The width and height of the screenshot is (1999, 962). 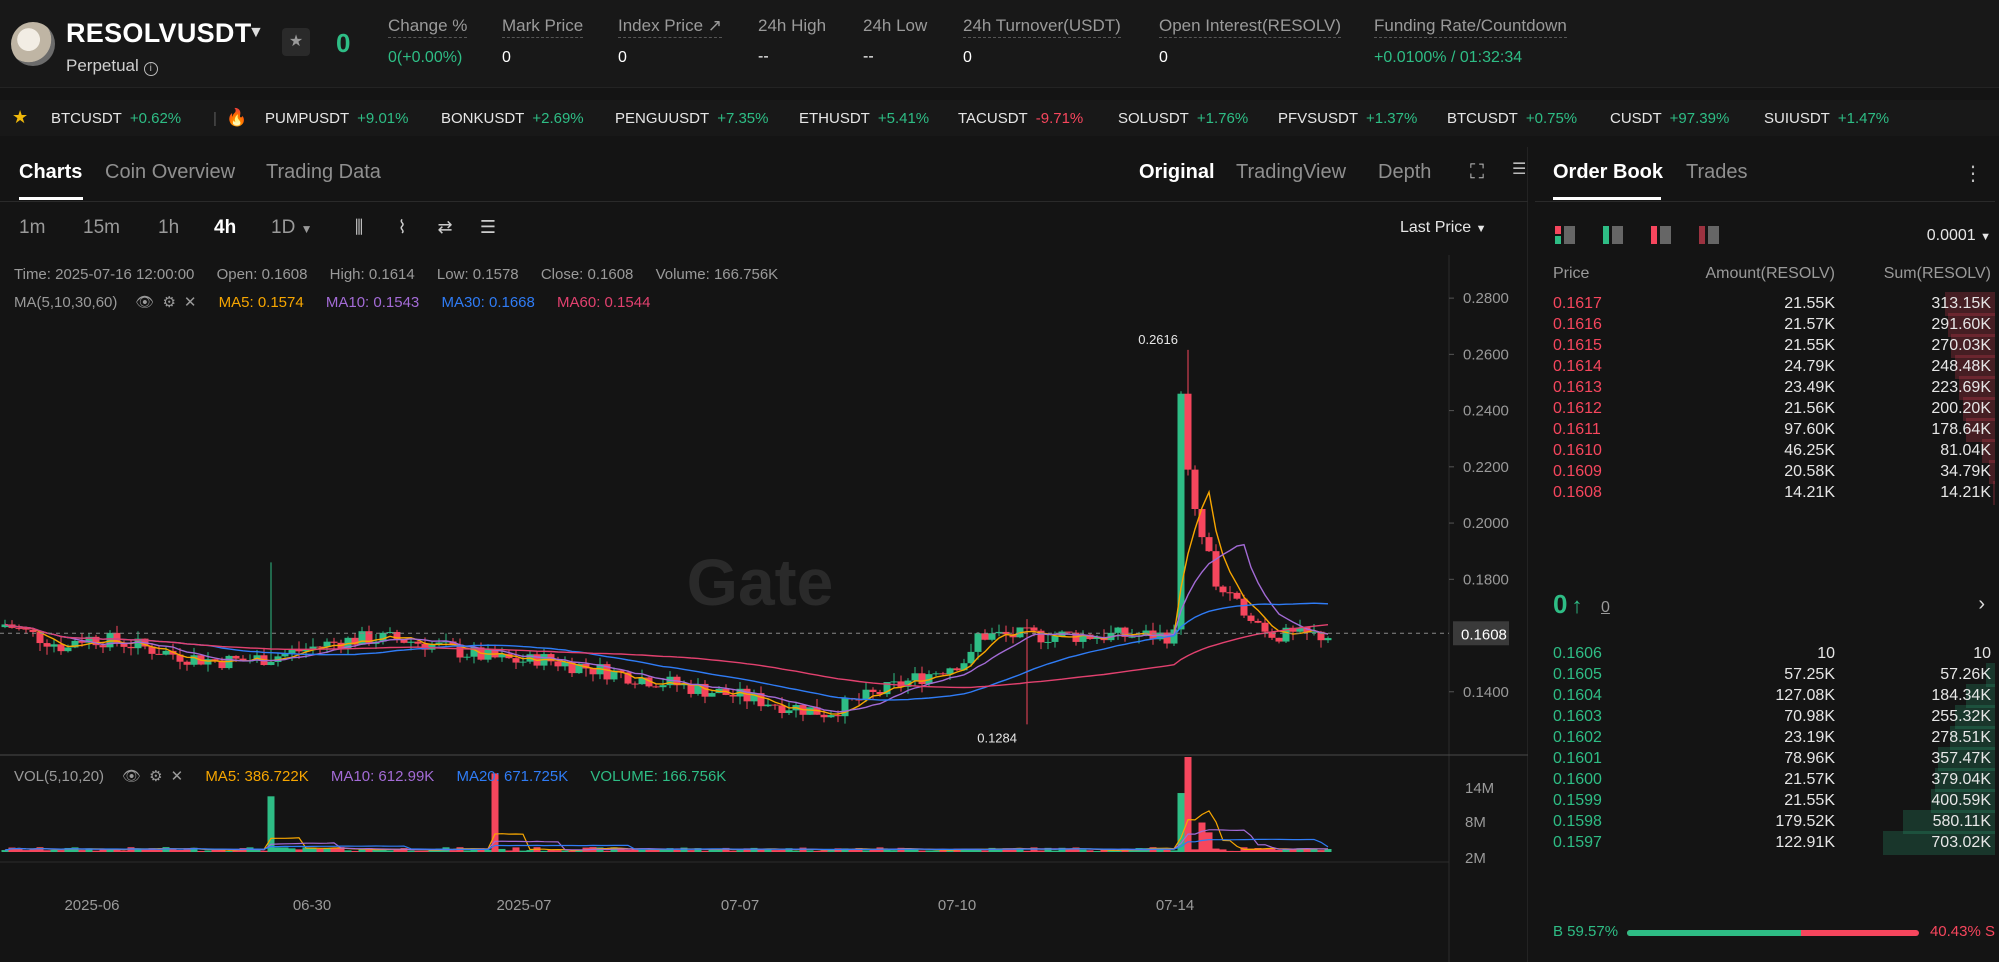 I want to click on row-sum: 57.26K, so click(x=1965, y=674).